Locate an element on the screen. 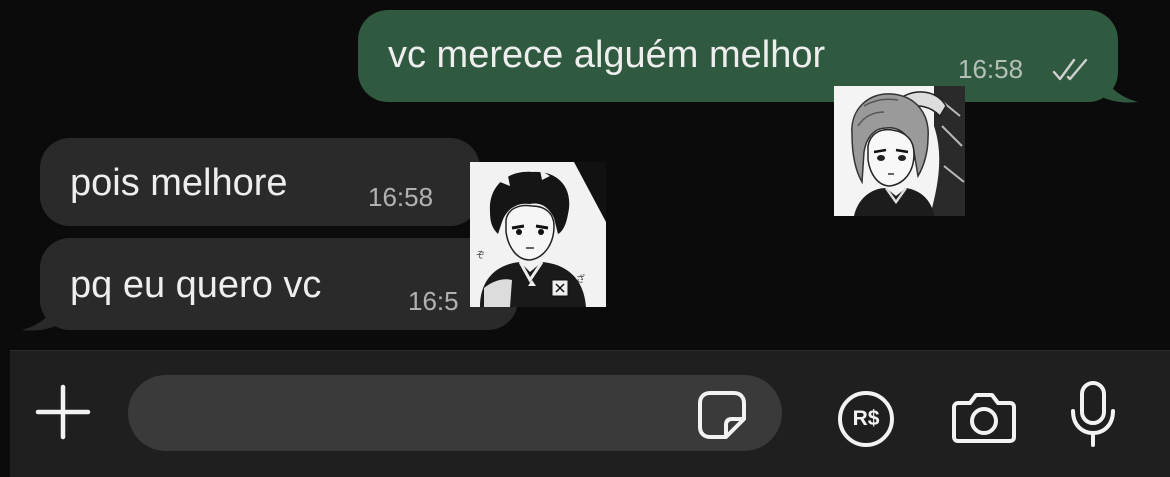 The height and width of the screenshot is (477, 1170). camera-icon is located at coordinates (984, 417).